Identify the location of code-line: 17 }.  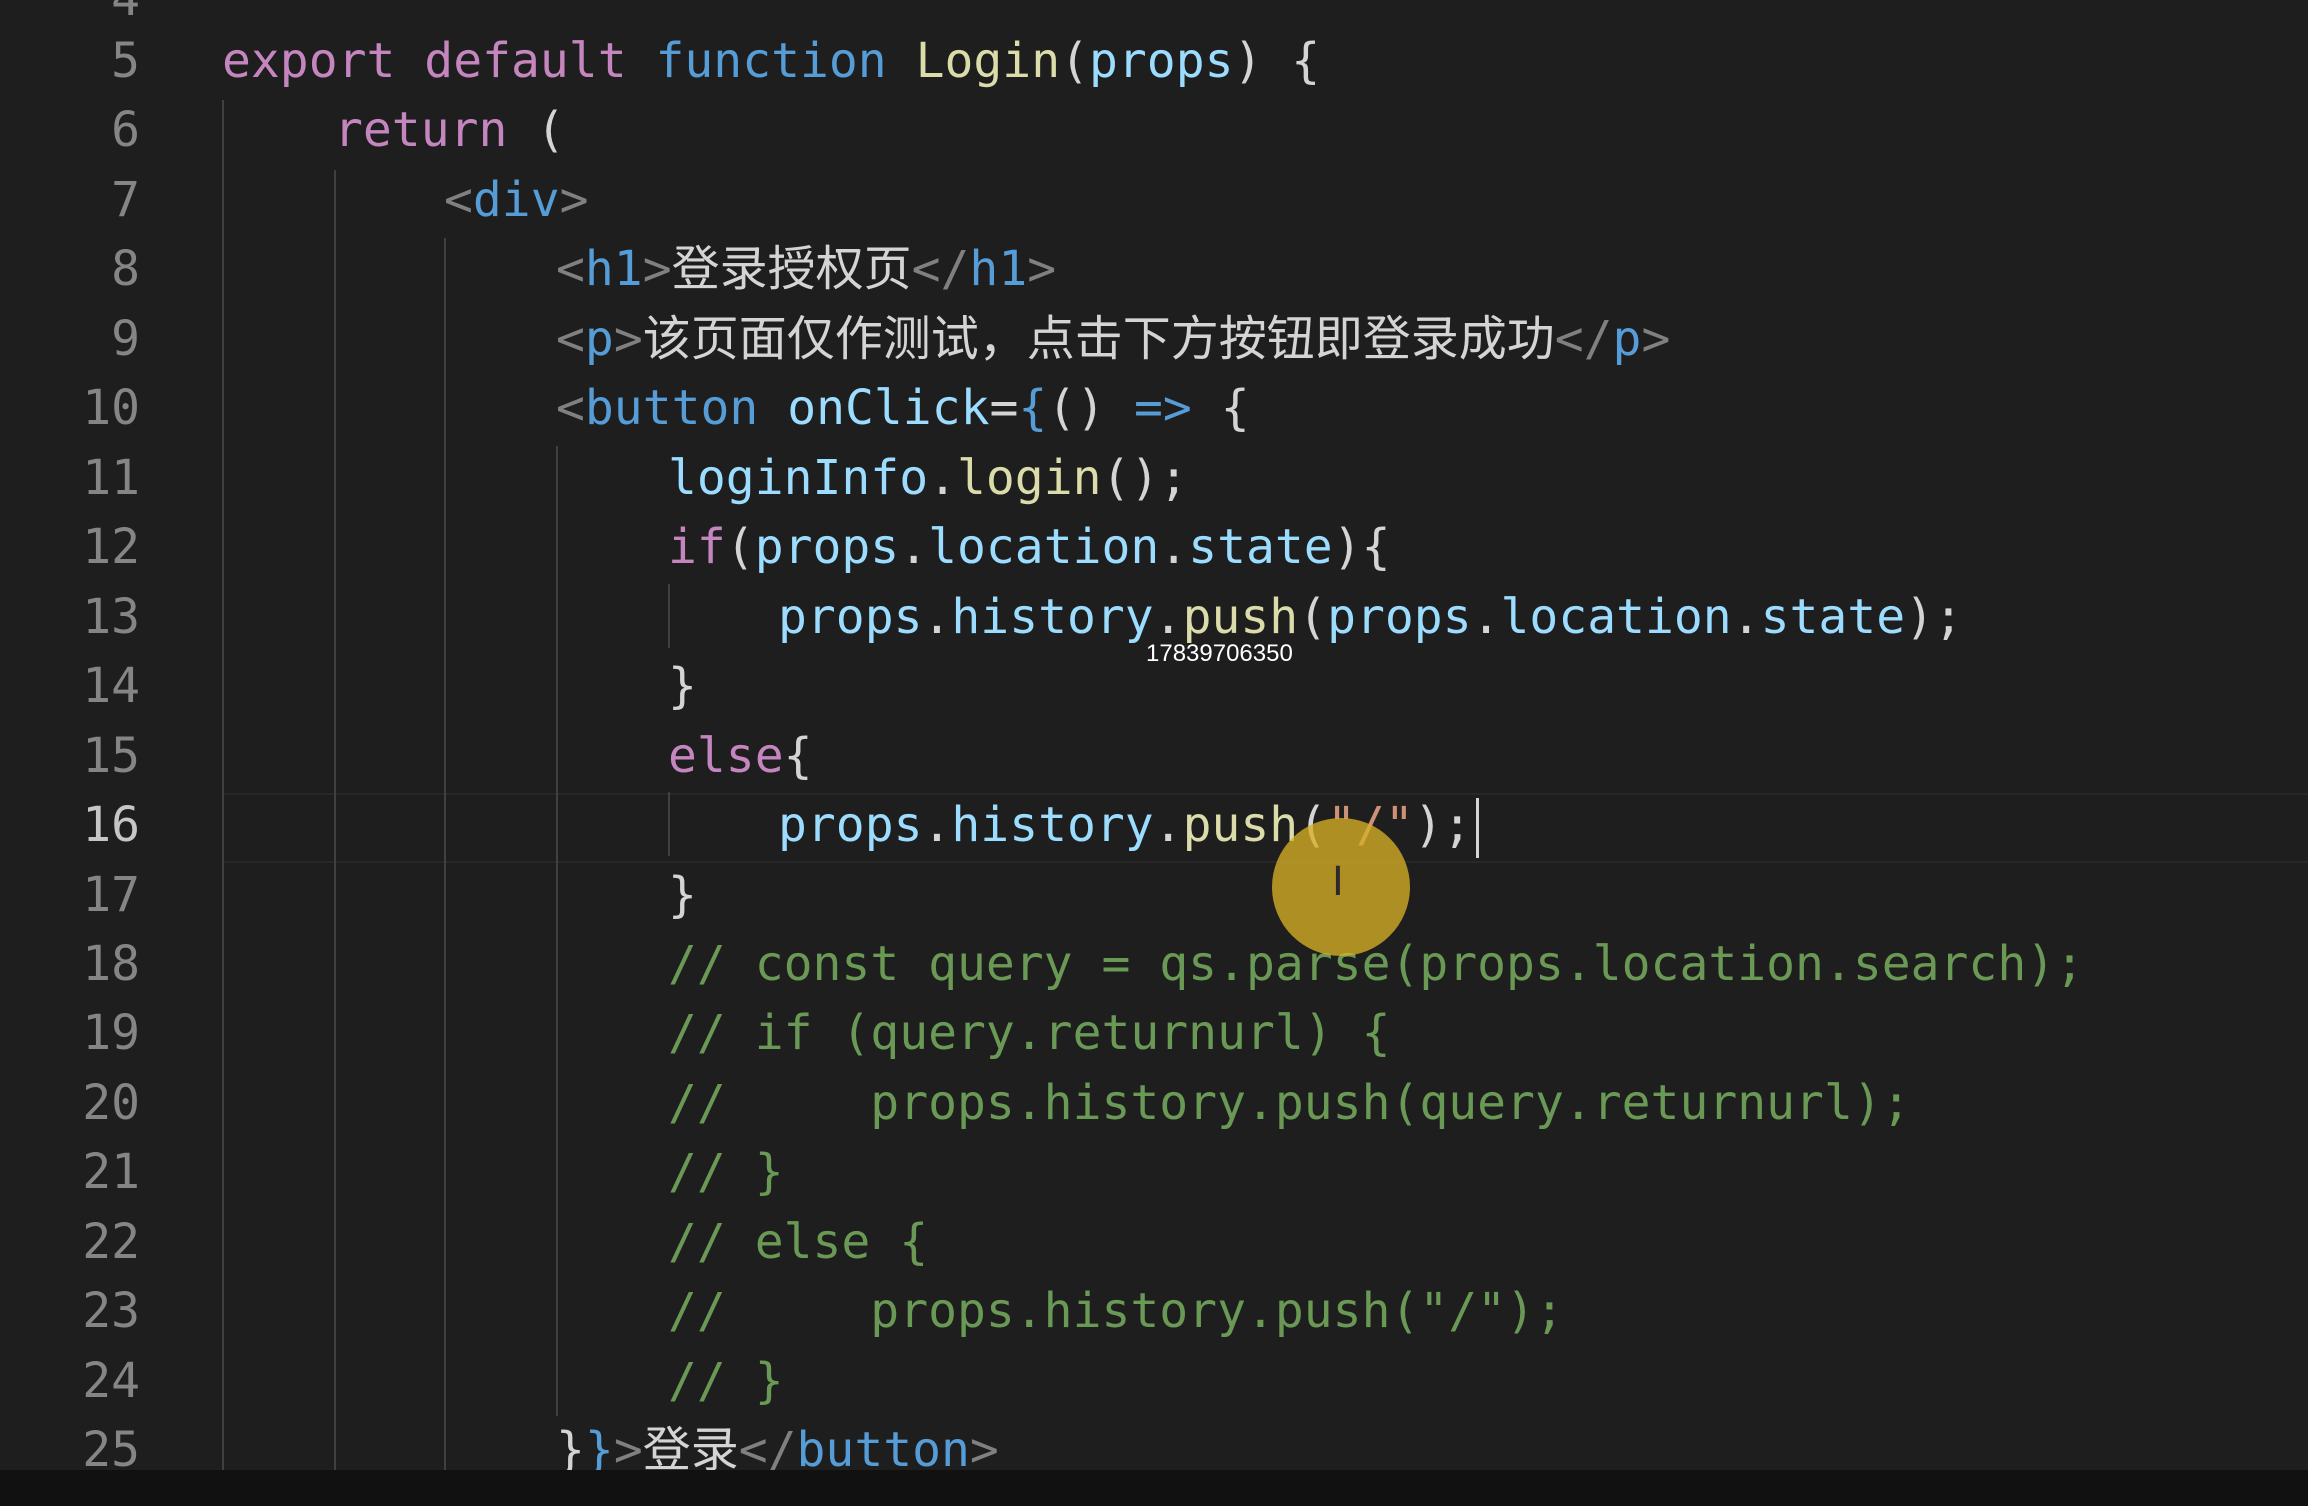
(1154, 895).